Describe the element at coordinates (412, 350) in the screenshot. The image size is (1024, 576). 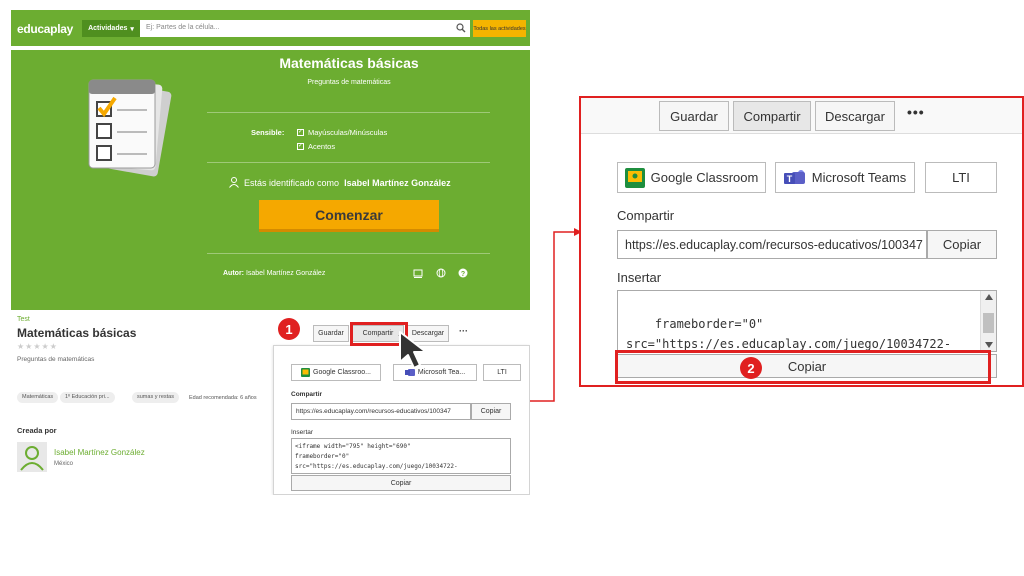
I see `mouse-cursor-icon` at that location.